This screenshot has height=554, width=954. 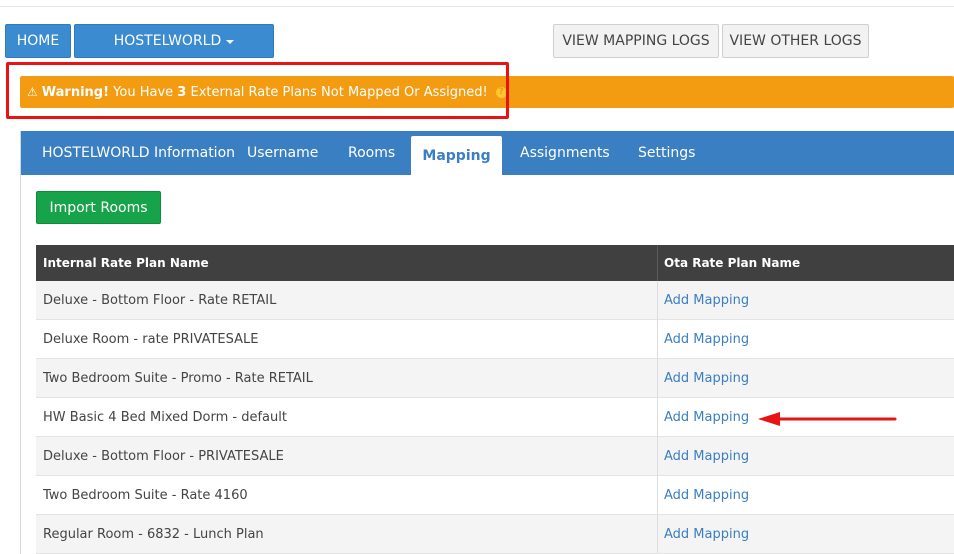 I want to click on tab-label: Username, so click(x=283, y=153).